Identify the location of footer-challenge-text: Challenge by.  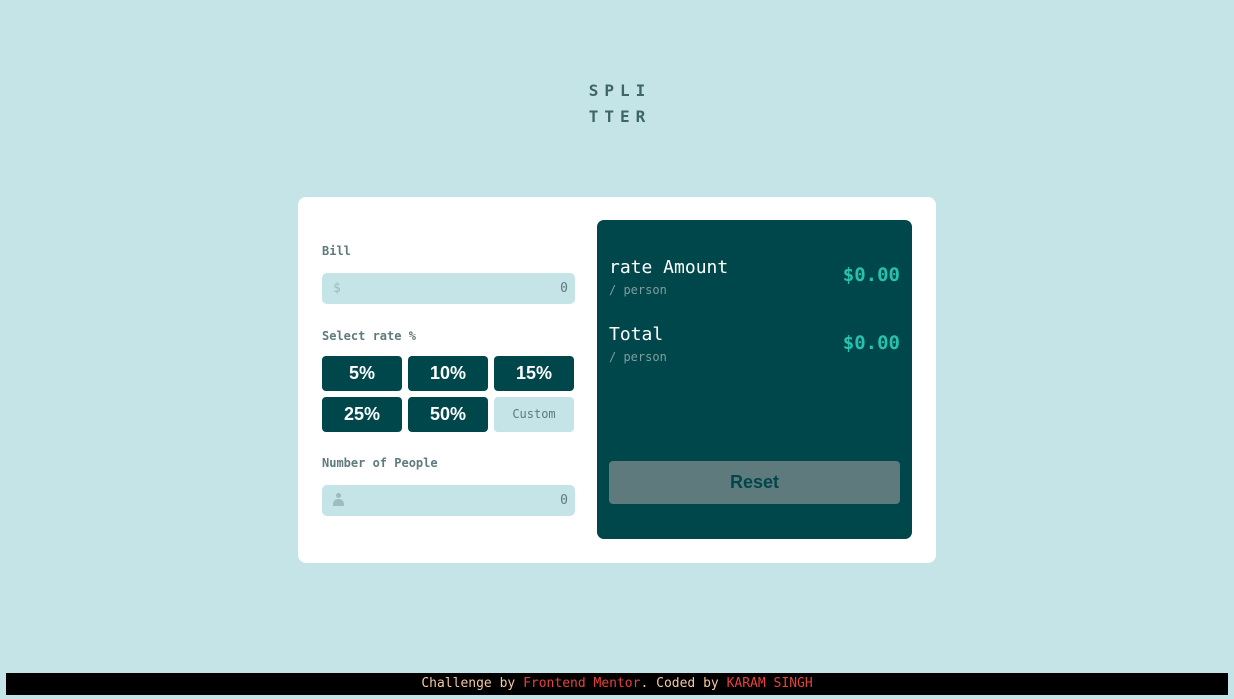
(468, 683).